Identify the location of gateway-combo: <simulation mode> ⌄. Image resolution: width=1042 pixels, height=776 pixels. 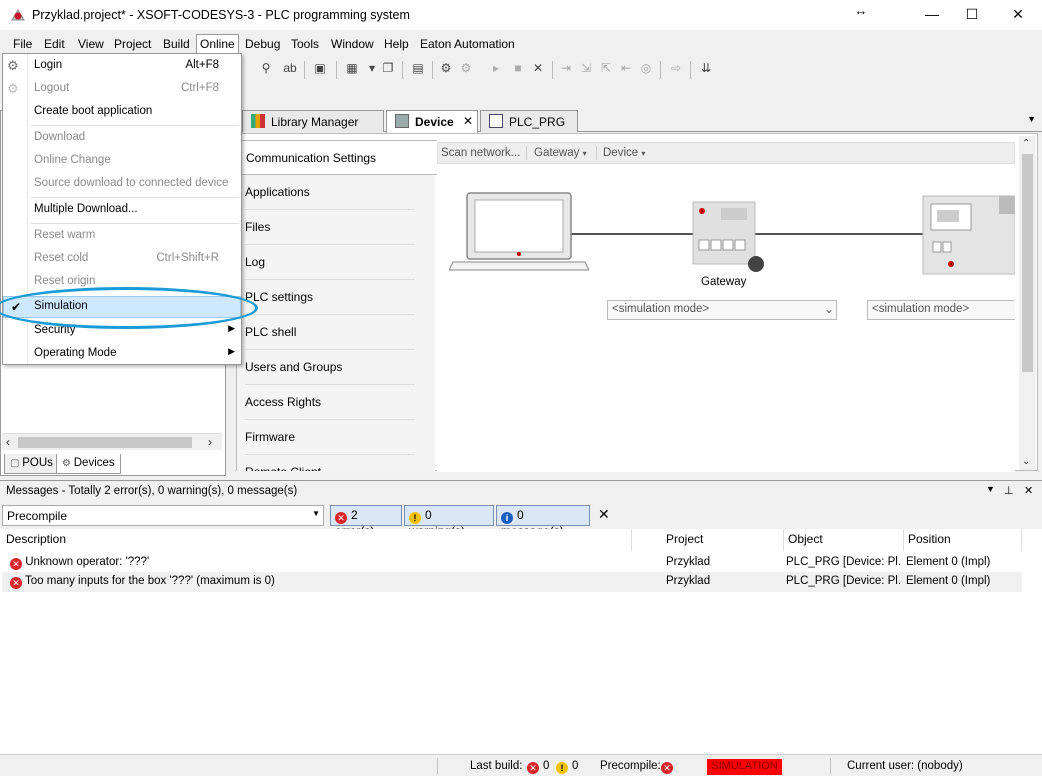
(722, 310).